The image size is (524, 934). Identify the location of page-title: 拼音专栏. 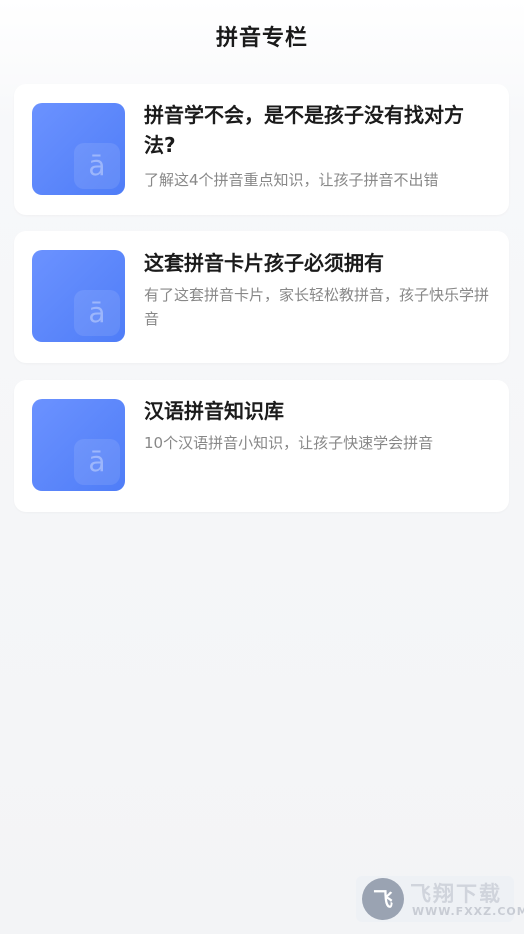
(261, 38).